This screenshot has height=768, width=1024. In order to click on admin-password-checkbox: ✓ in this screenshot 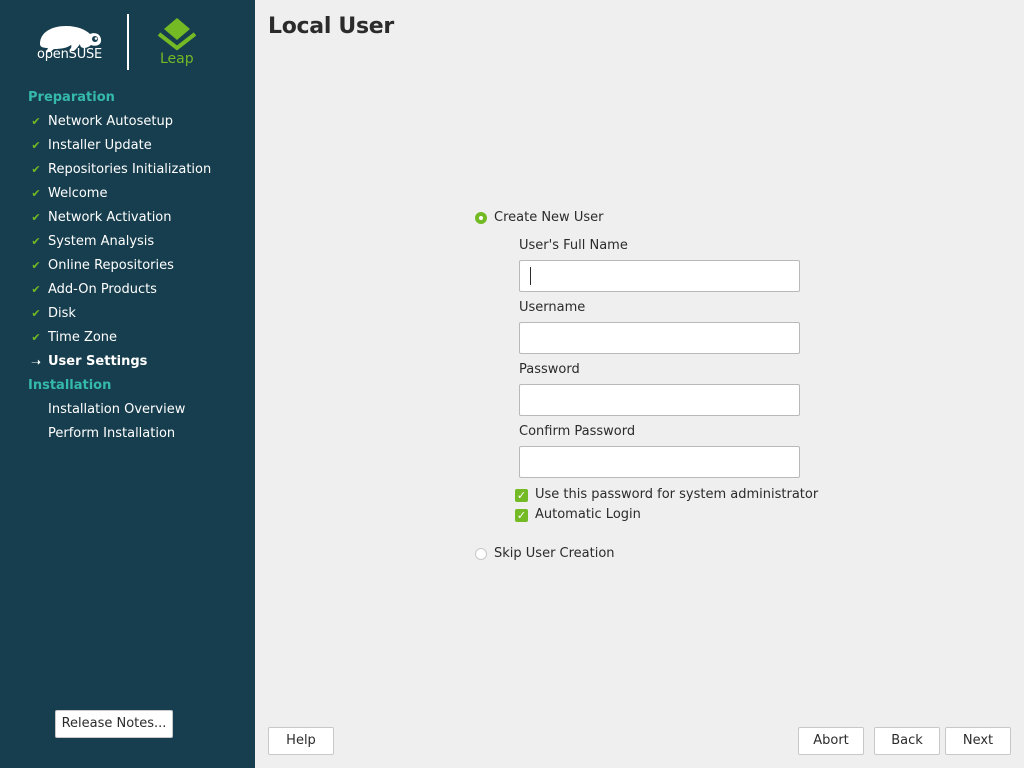, I will do `click(521, 495)`.